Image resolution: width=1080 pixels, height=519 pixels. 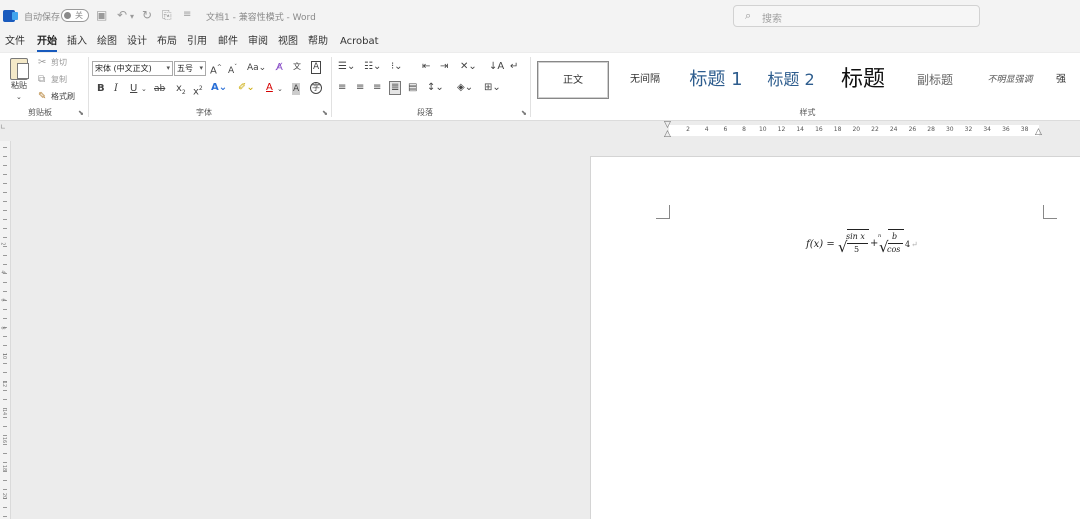 What do you see at coordinates (232, 69) in the screenshot?
I see `shrink-font-icon: Aˇ` at bounding box center [232, 69].